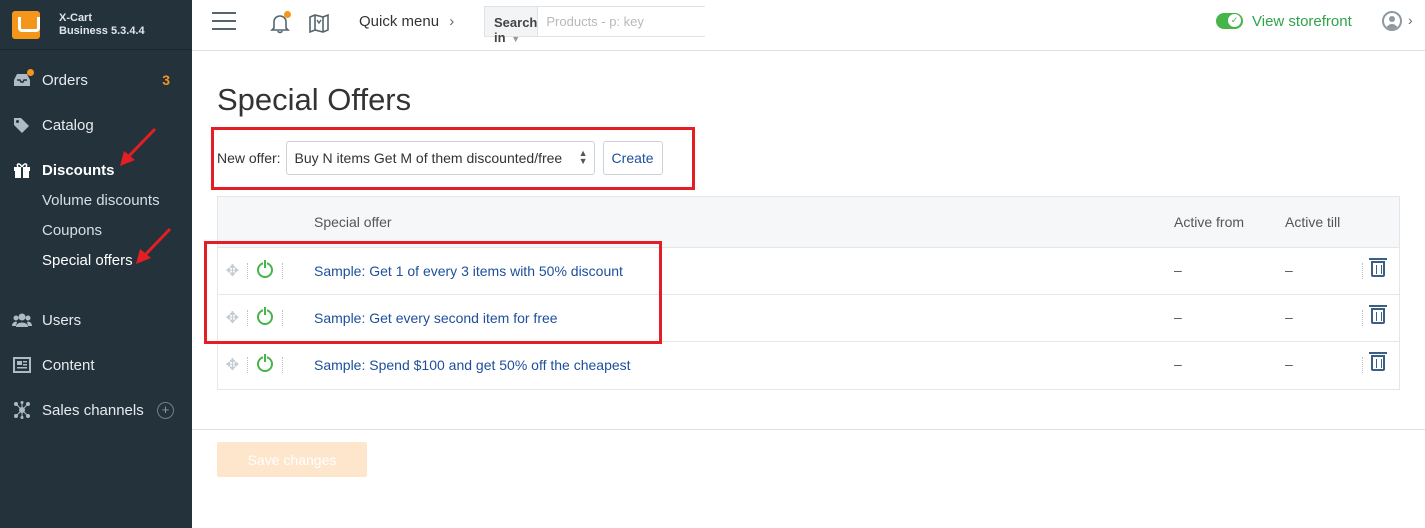  I want to click on caret-down-icon: ▼, so click(516, 39).